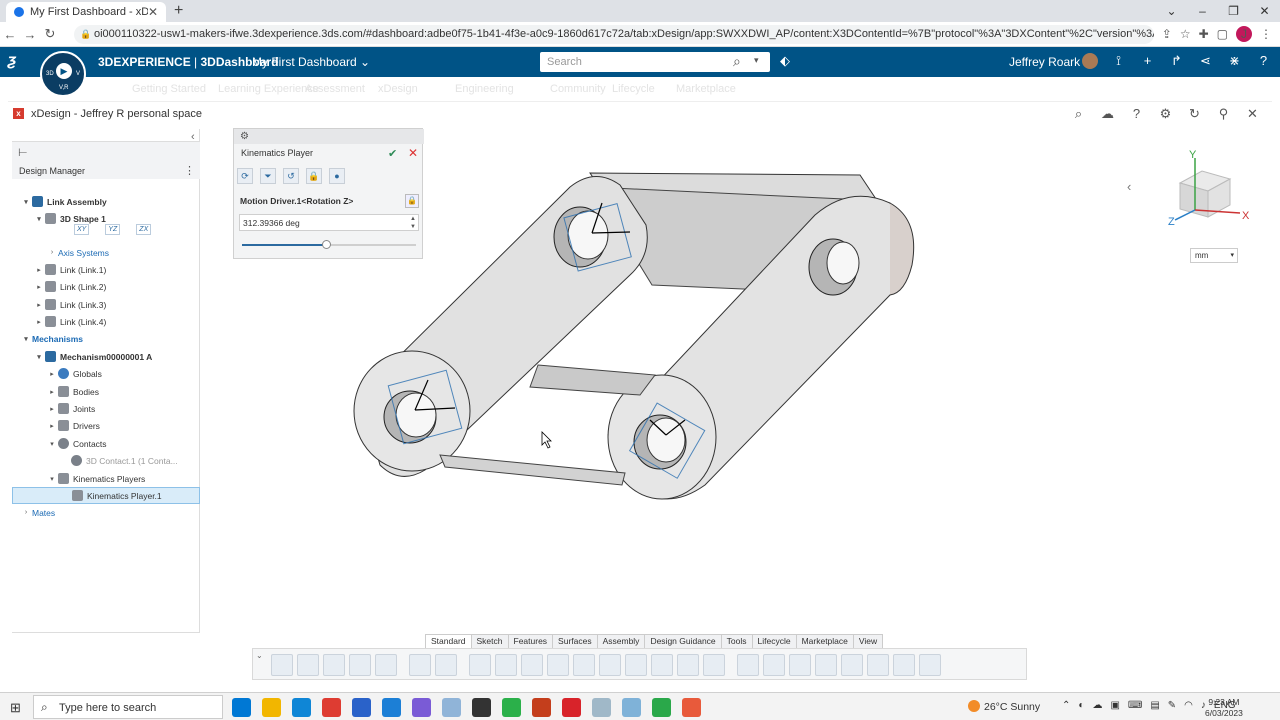 The image size is (1280, 720). I want to click on ok-check-icon: ✔, so click(392, 153).